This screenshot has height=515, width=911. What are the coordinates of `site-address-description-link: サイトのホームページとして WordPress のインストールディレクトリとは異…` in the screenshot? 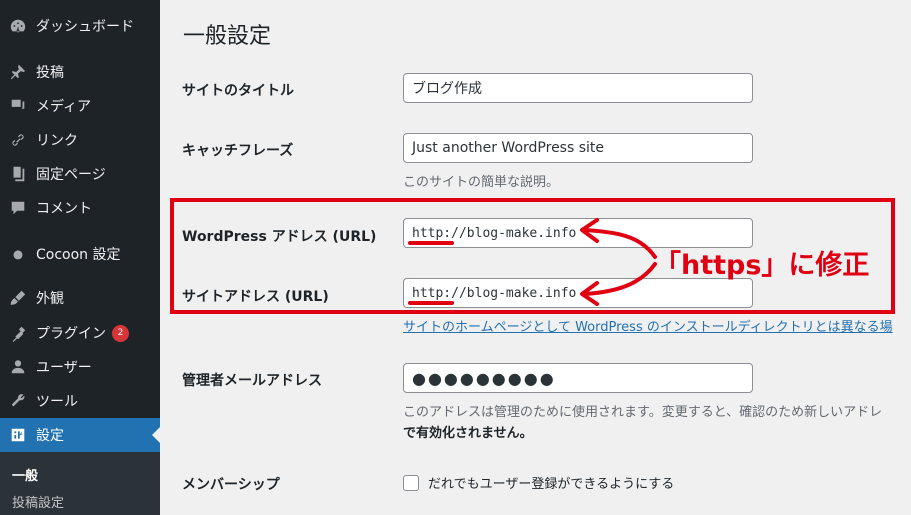 It's located at (657, 325).